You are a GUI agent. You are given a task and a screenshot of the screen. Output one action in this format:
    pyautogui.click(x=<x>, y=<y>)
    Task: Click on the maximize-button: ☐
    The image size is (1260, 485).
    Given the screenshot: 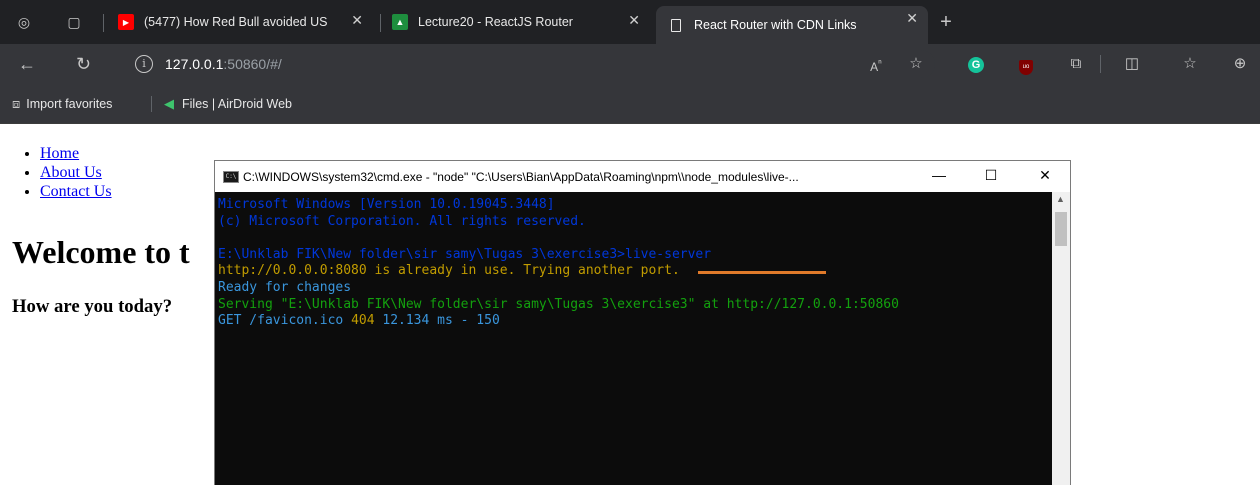 What is the action you would take?
    pyautogui.click(x=991, y=175)
    